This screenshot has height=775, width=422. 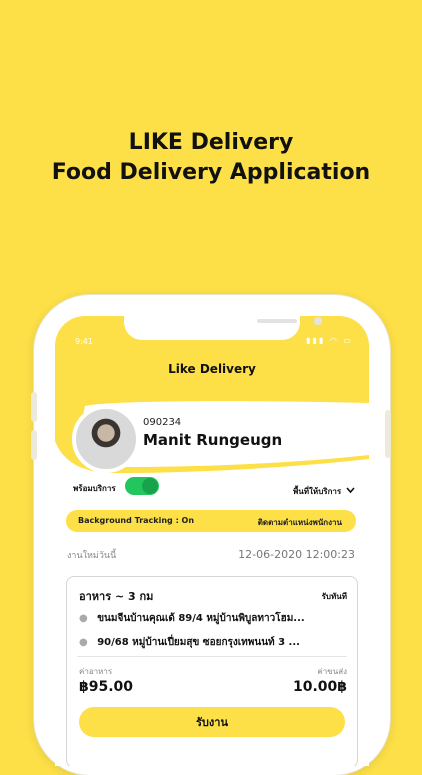 What do you see at coordinates (319, 687) in the screenshot?
I see `delivery-cost: 10.00฿` at bounding box center [319, 687].